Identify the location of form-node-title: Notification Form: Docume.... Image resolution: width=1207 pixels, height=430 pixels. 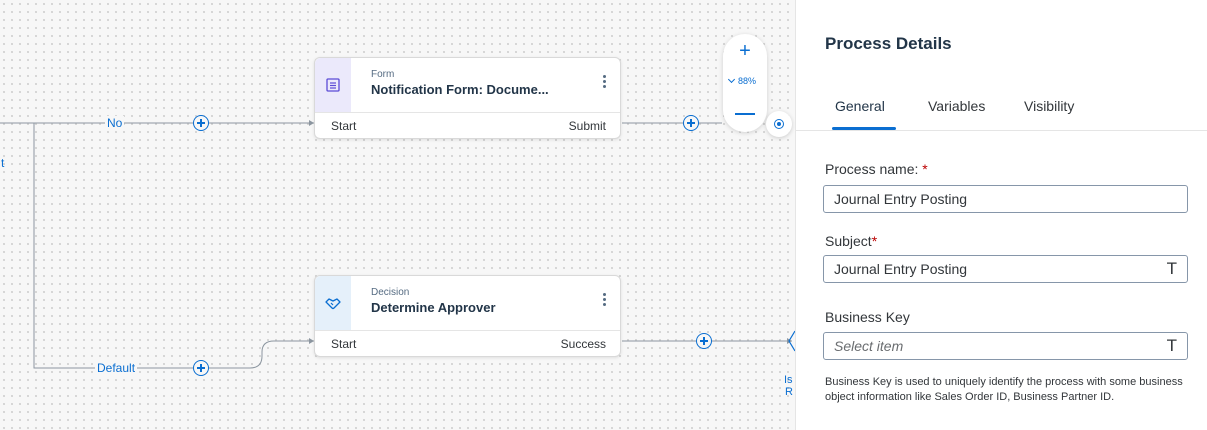
(460, 89).